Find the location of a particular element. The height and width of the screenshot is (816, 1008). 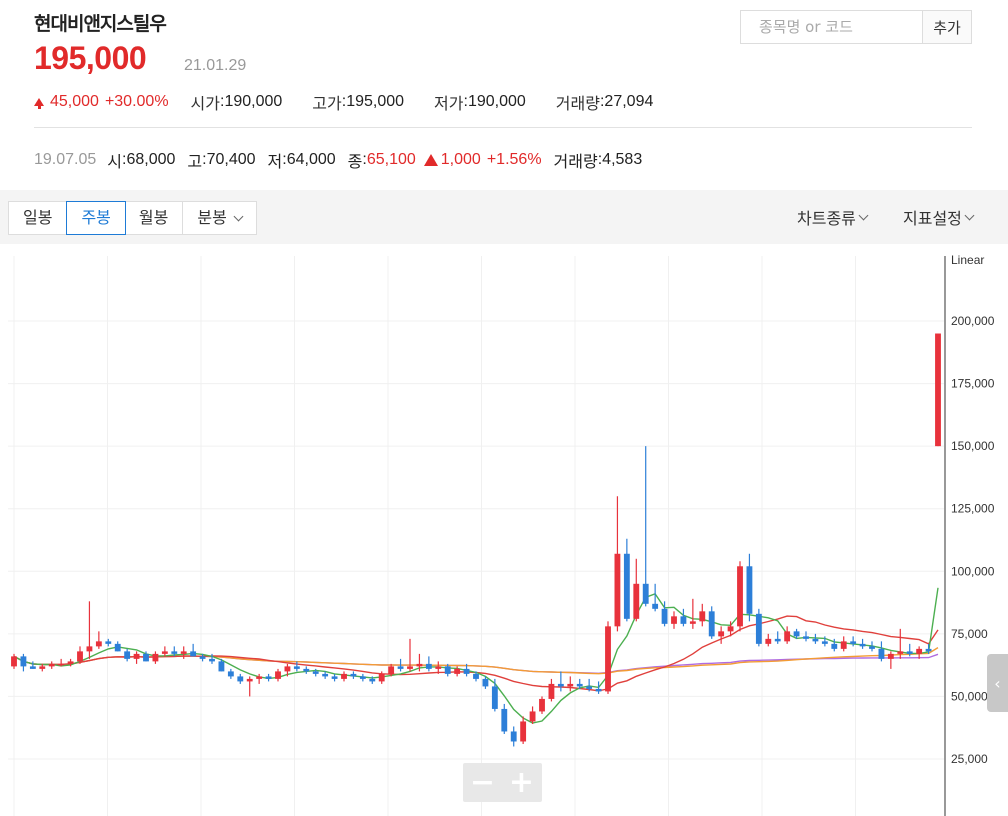

zoom-out-button: − is located at coordinates (482, 782).